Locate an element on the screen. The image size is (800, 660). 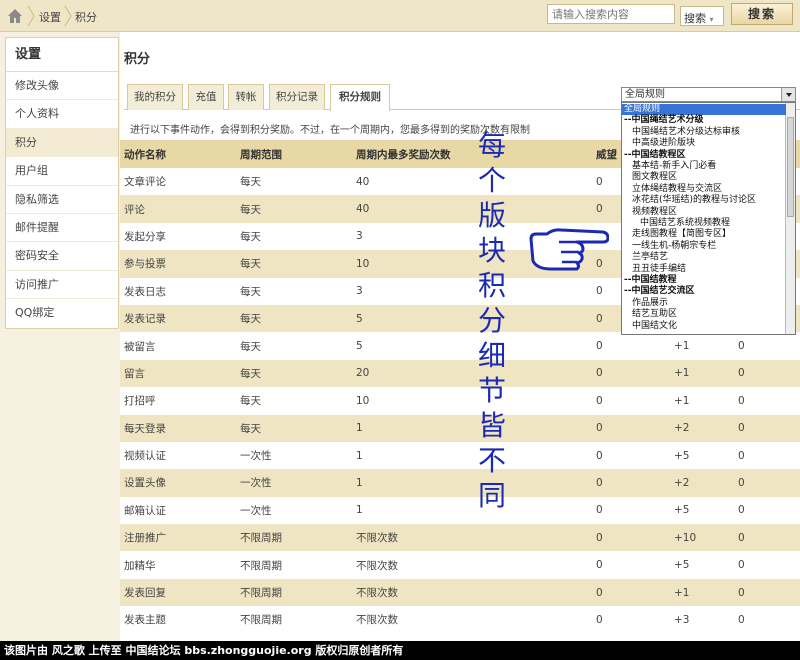
dropdown-option: 一线生机-杨朝宗专栏 is located at coordinates (669, 246).